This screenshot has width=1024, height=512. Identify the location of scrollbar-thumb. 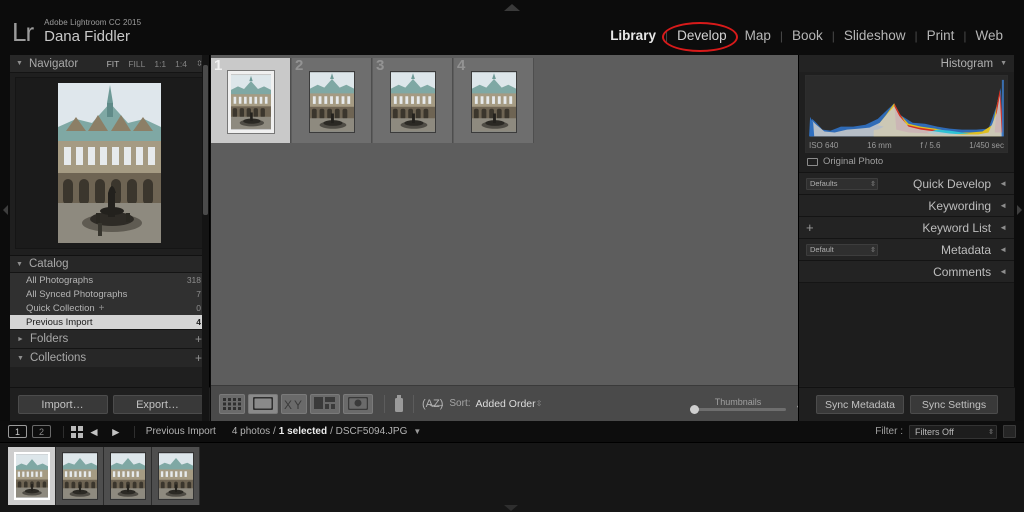
(205, 140).